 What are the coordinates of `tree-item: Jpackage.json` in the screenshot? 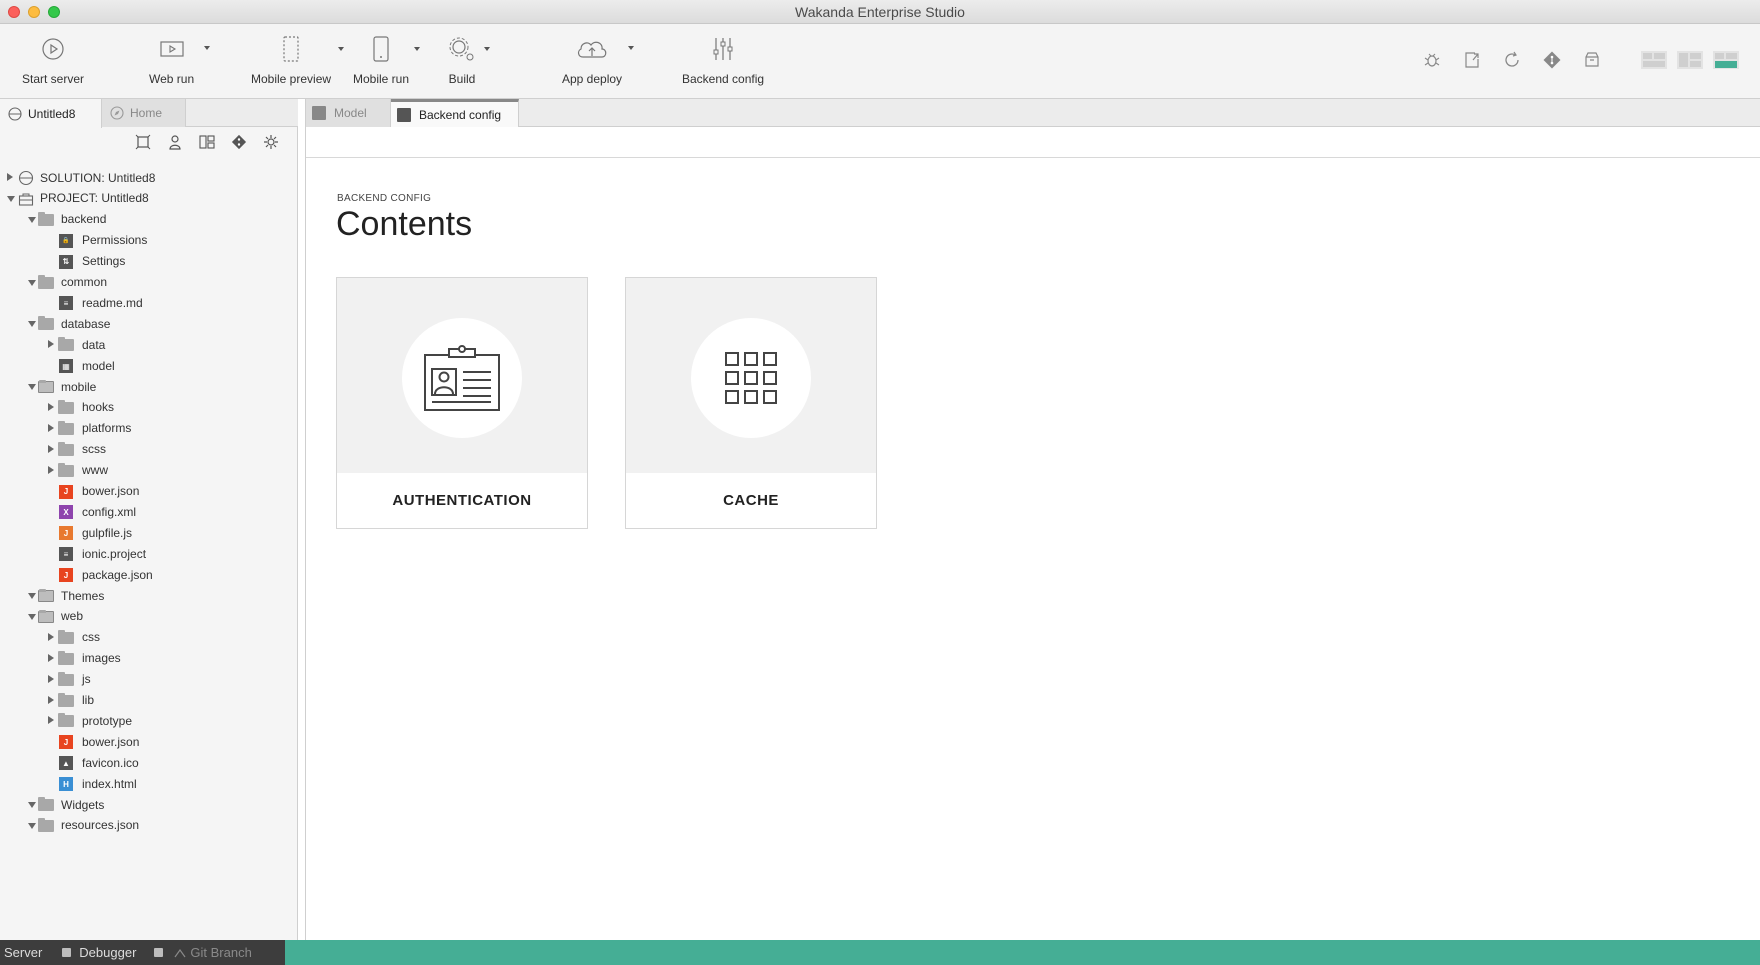 It's located at (149, 574).